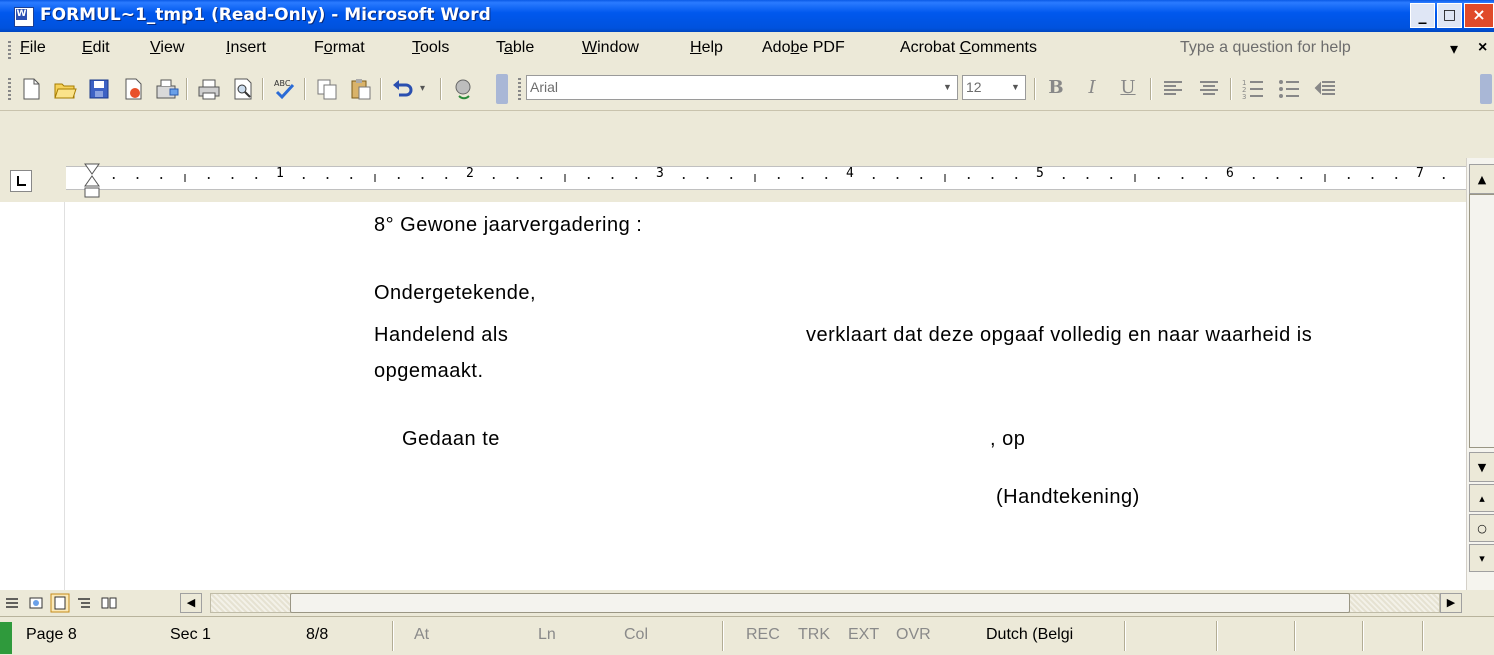 This screenshot has height=655, width=1494. I want to click on scroll-right-button: ▶, so click(1451, 603).